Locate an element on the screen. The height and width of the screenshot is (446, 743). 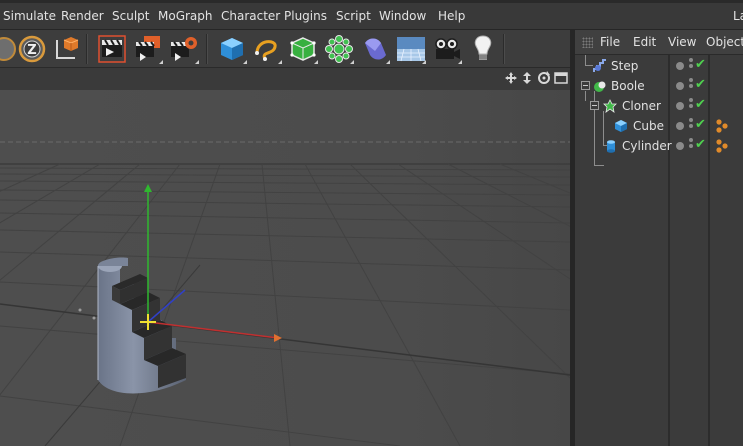
render-view-button is located at coordinates (112, 49).